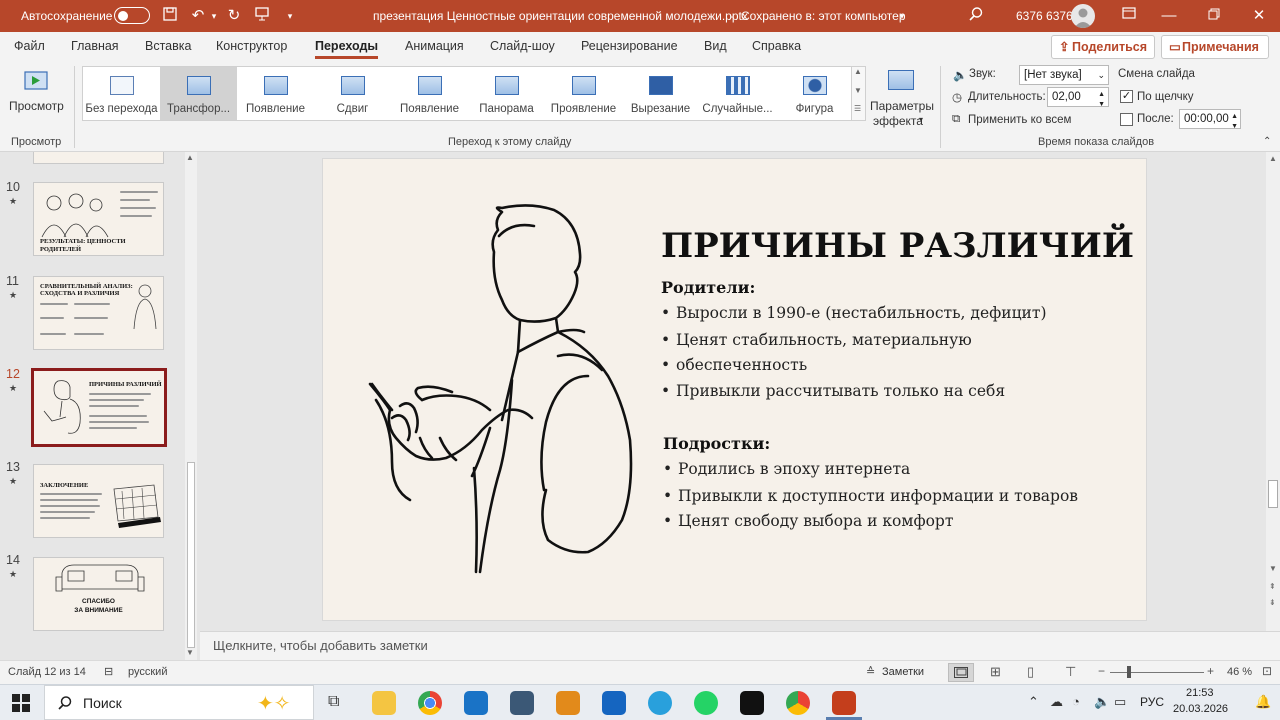  Describe the element at coordinates (1019, 120) in the screenshot. I see `apply-all-button: Применить ко всем` at that location.